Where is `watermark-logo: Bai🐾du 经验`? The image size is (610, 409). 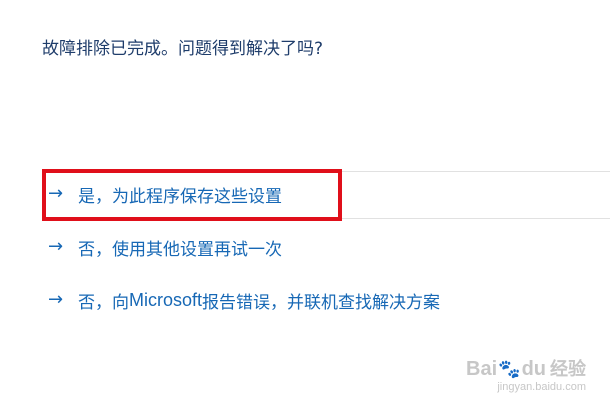
watermark-logo: Bai🐾du 经验 is located at coordinates (526, 369).